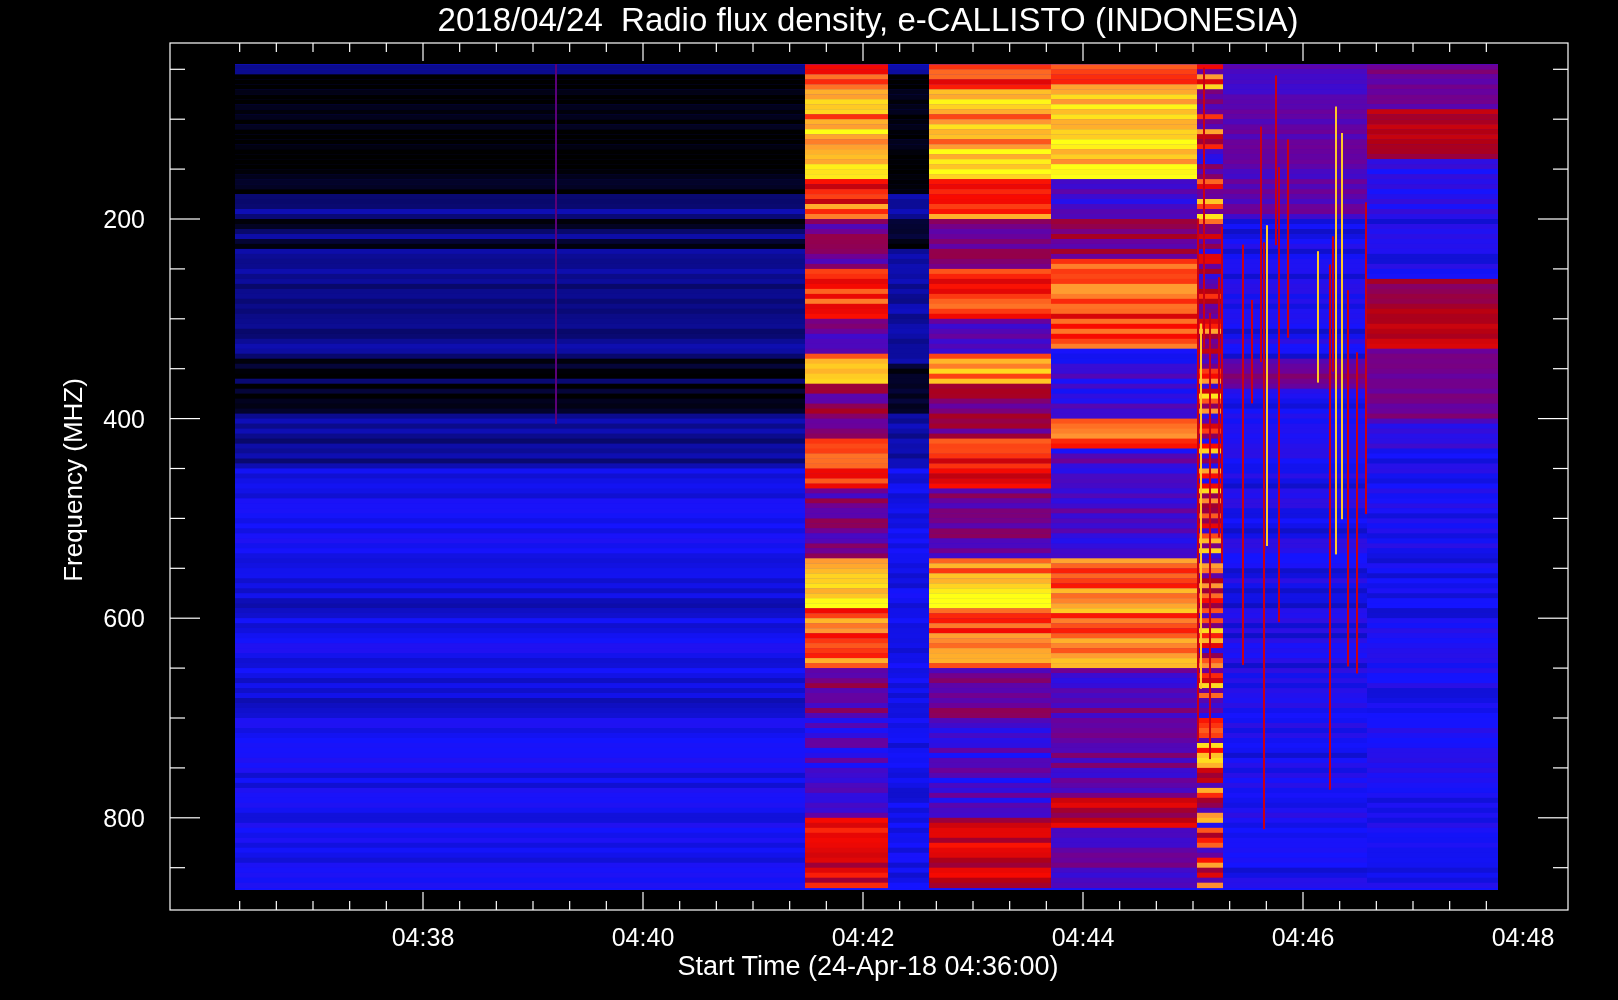  What do you see at coordinates (124, 418) in the screenshot?
I see `tick-label: 400` at bounding box center [124, 418].